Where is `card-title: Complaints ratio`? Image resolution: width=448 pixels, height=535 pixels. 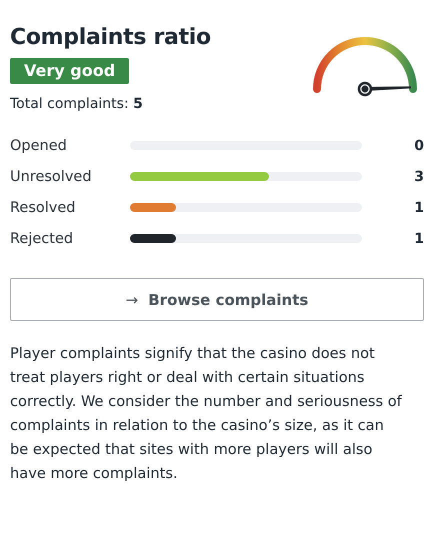 card-title: Complaints ratio is located at coordinates (110, 38).